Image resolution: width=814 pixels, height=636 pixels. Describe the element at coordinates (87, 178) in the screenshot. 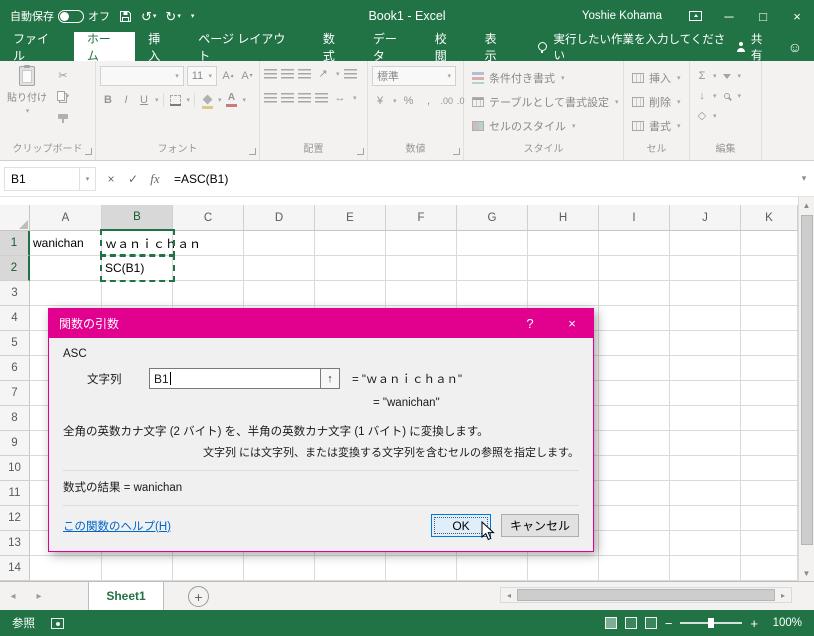

I see `name-box-dropdown-icon: ▾` at that location.